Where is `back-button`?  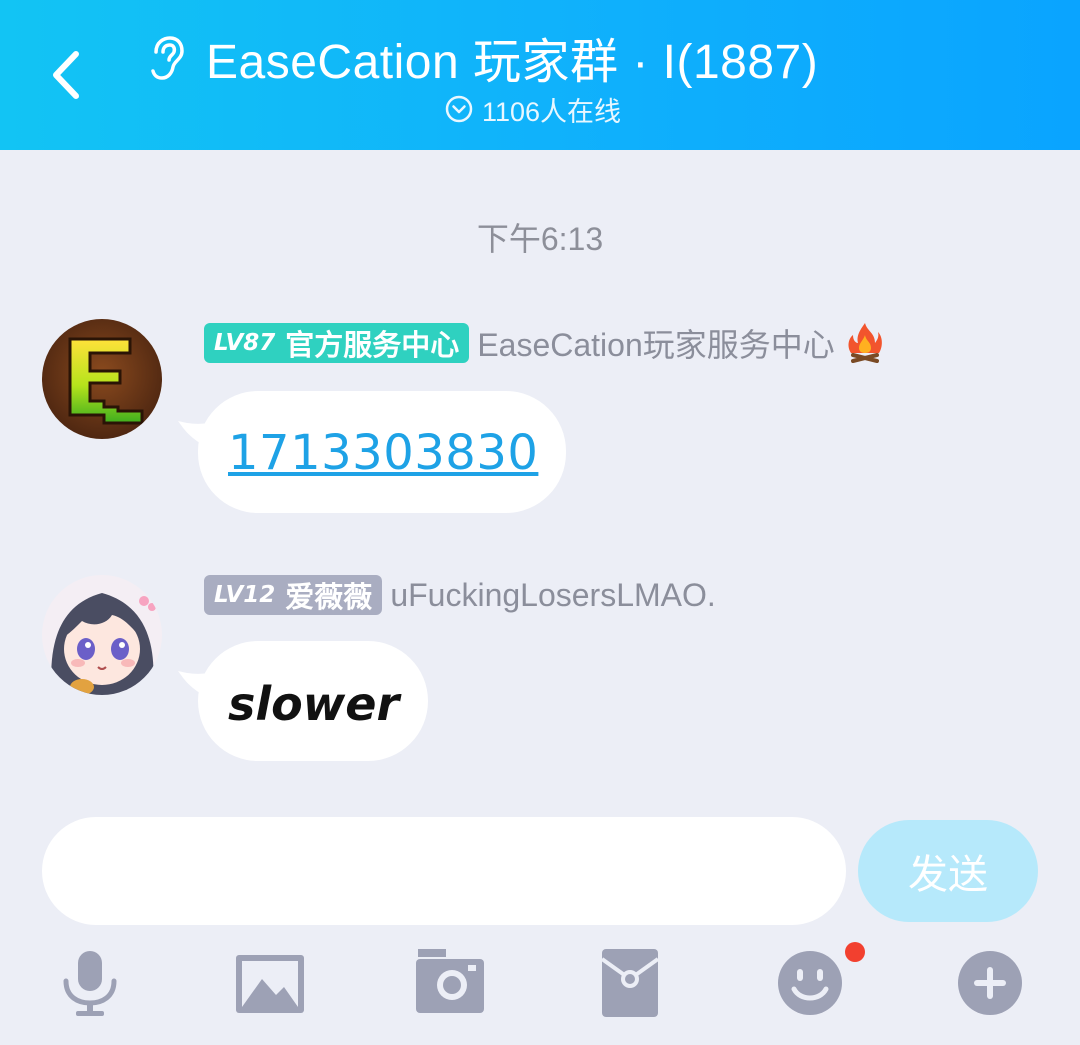 back-button is located at coordinates (68, 75).